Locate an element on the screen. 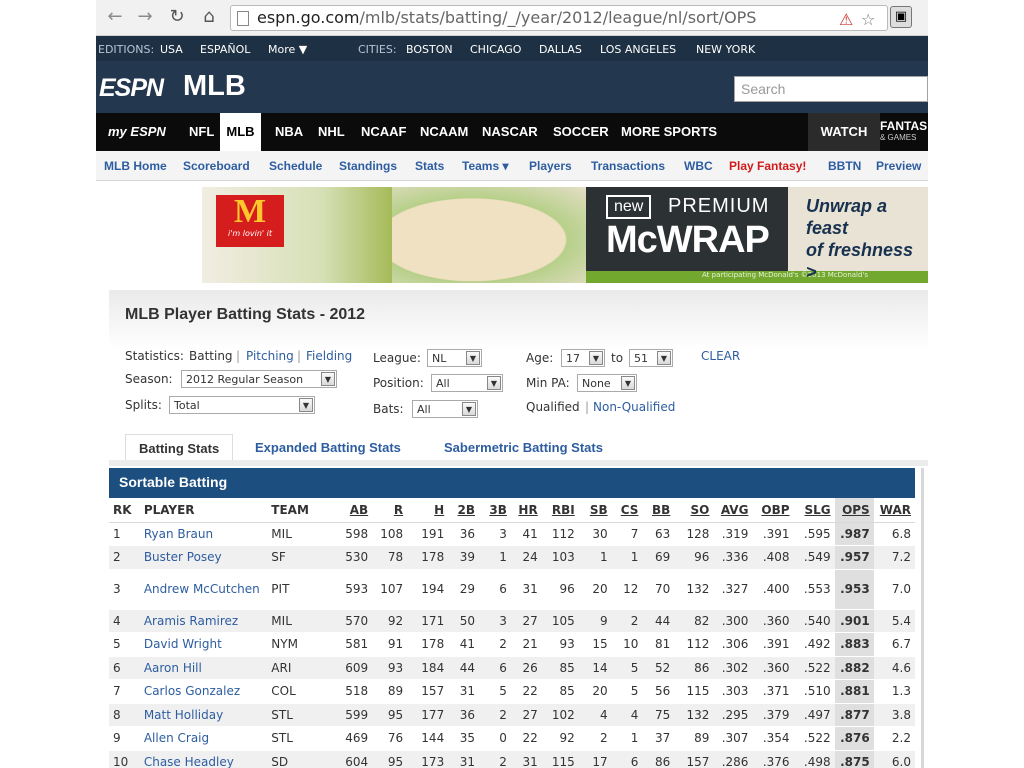 The image size is (1024, 768). column-header-cs: CS is located at coordinates (627, 510).